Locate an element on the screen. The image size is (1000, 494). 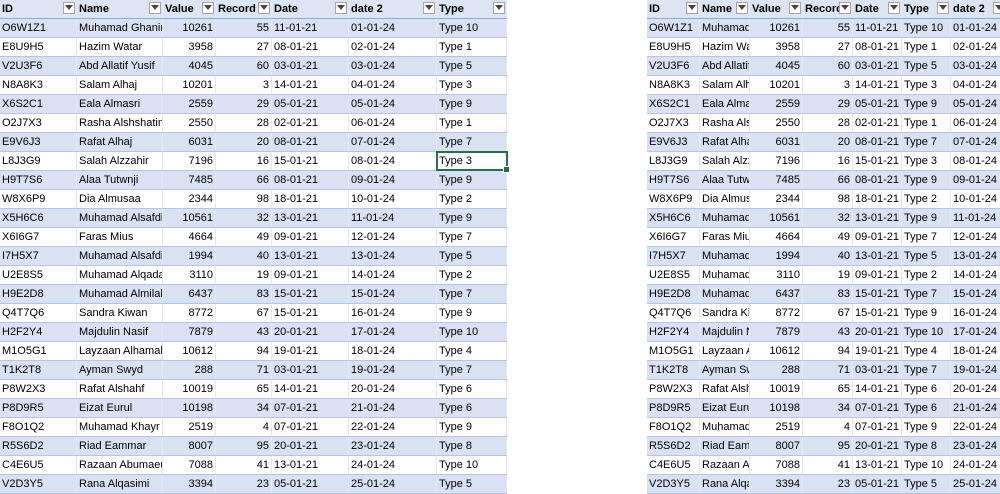
table-cell: Type 1 is located at coordinates (926, 123).